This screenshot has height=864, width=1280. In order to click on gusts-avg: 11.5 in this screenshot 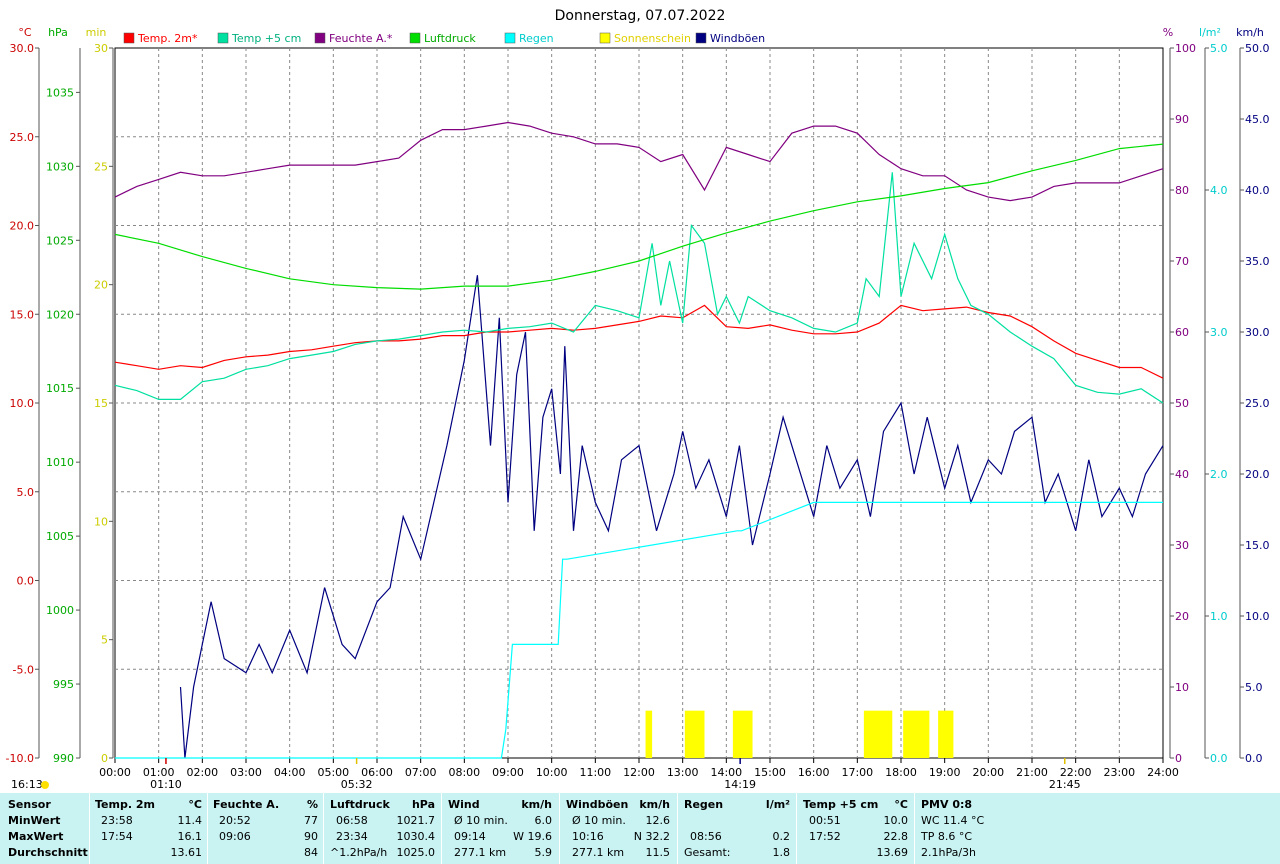, I will do `click(658, 852)`.